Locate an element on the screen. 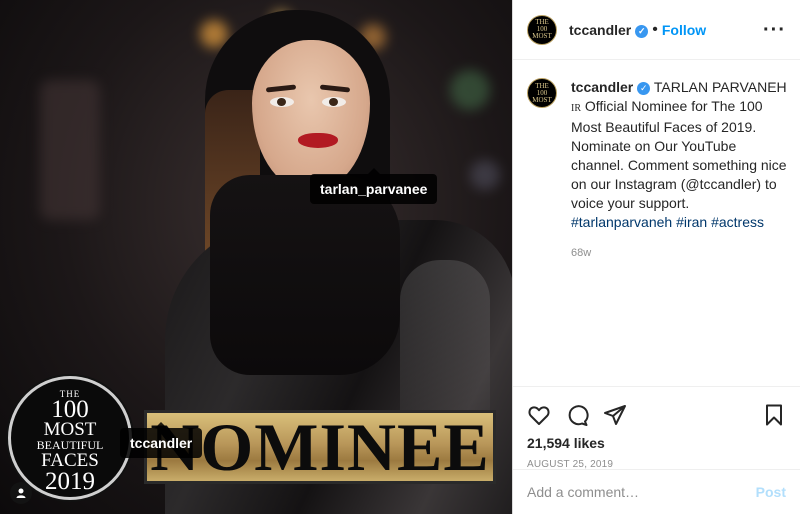 The height and width of the screenshot is (514, 800). user-tag-tccandler: tccandler is located at coordinates (161, 440).